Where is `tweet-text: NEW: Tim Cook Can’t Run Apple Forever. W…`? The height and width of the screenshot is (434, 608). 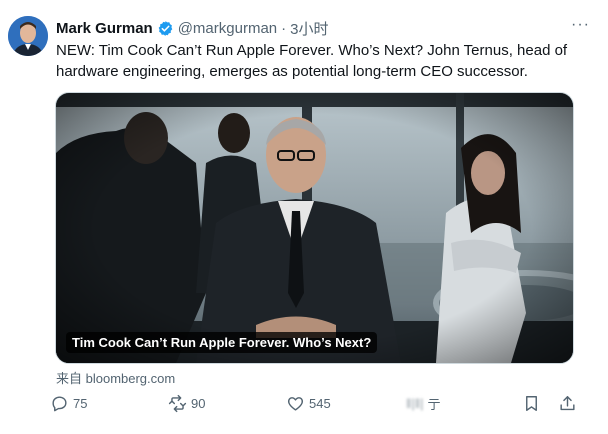
tweet-text: NEW: Tim Cook Can’t Run Apple Forever. W… is located at coordinates (312, 61).